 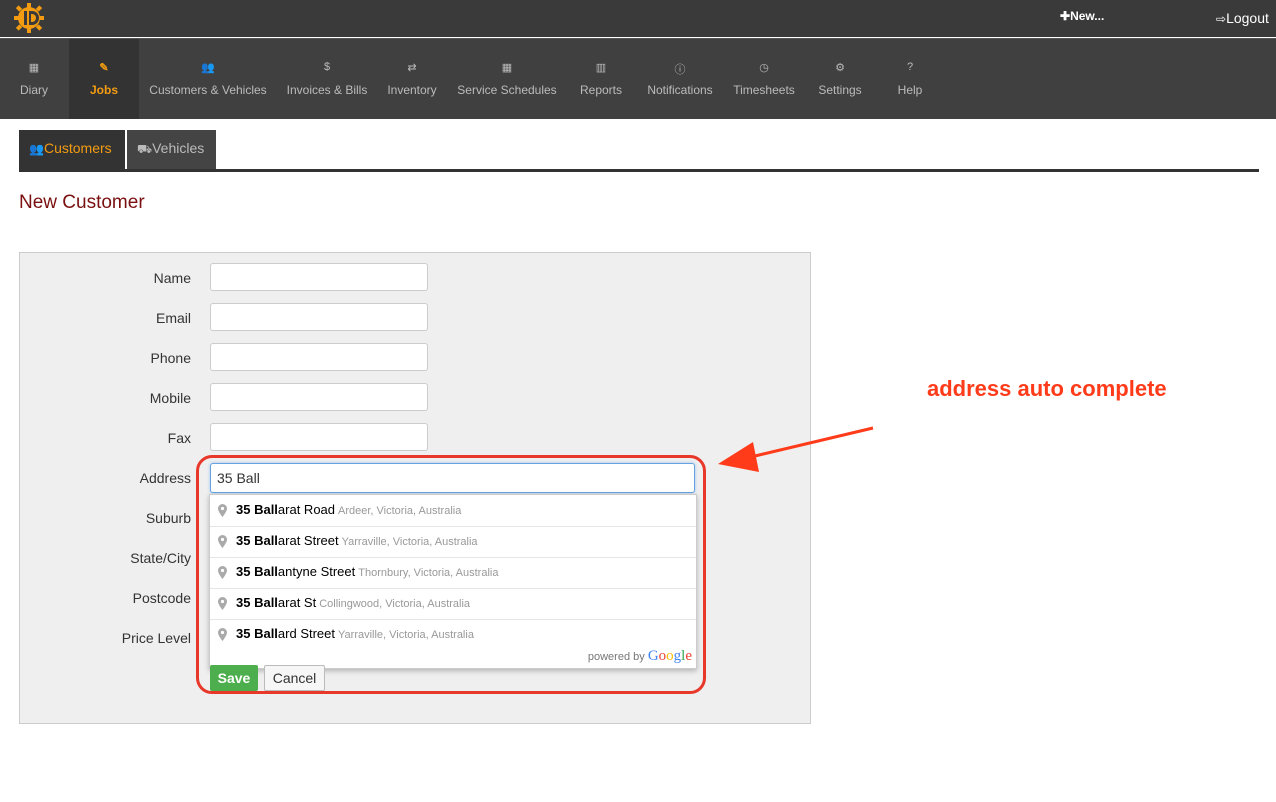 What do you see at coordinates (178, 148) in the screenshot?
I see `tab-label: Vehicles` at bounding box center [178, 148].